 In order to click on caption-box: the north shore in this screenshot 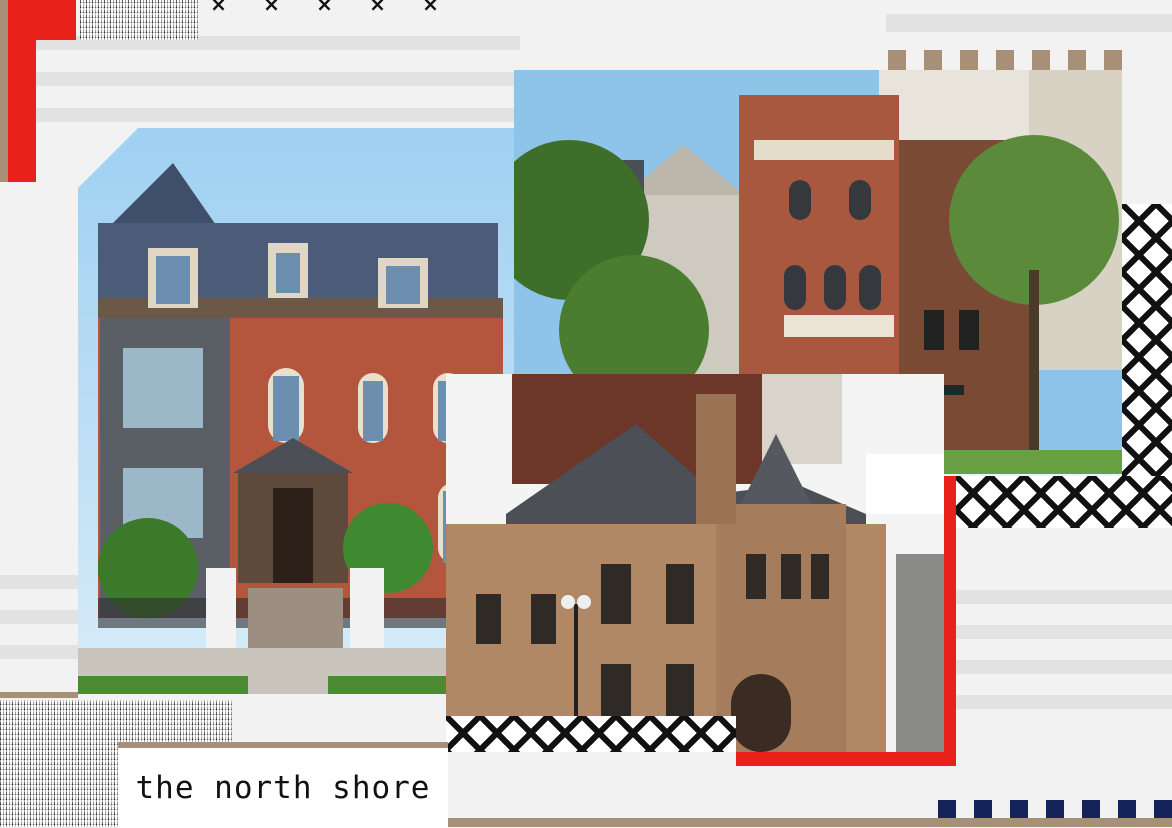, I will do `click(283, 788)`.